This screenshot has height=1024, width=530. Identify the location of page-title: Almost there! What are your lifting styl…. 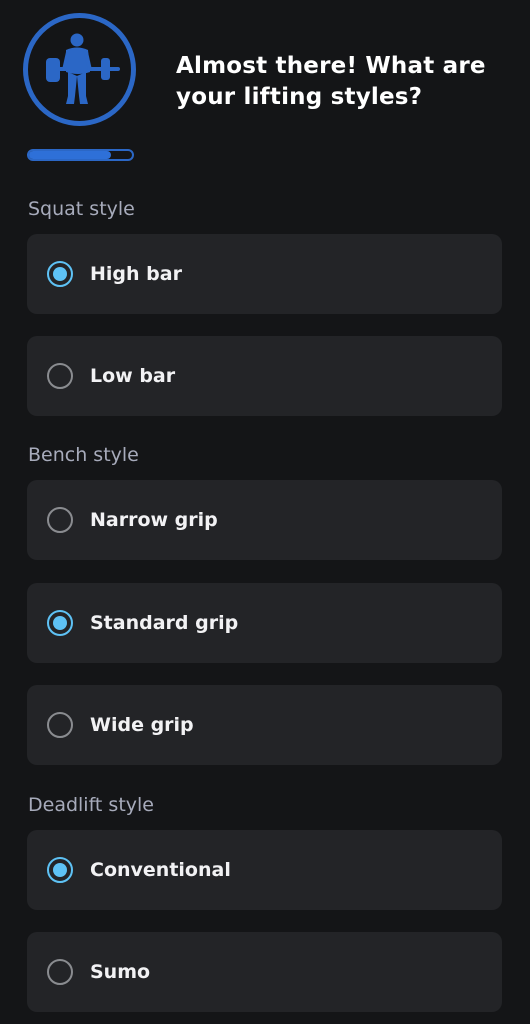
(331, 81).